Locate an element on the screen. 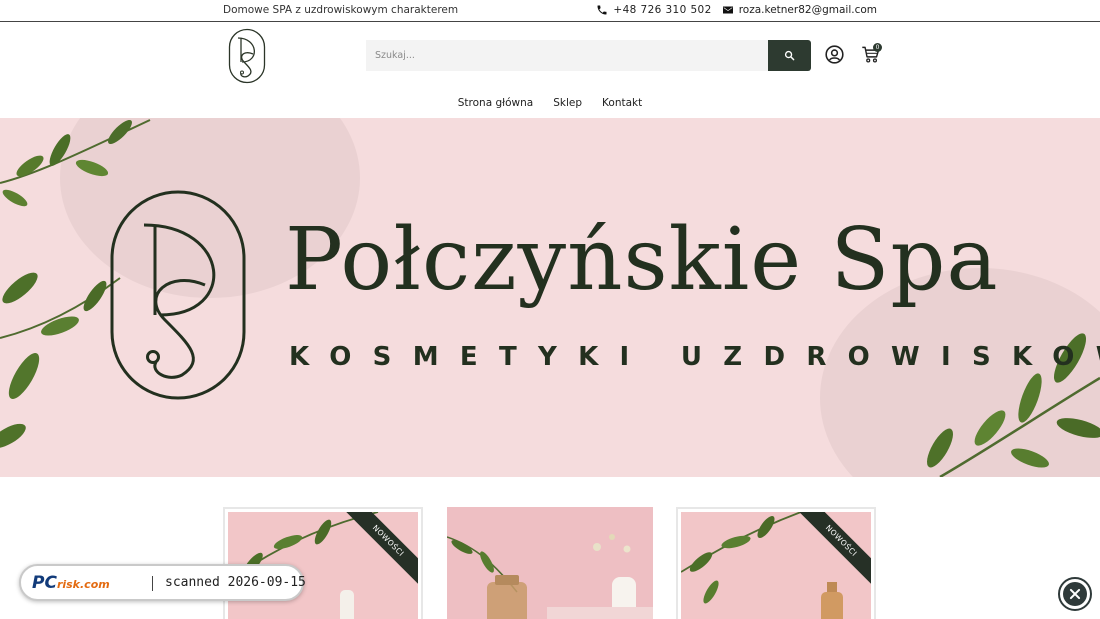  search-button is located at coordinates (789, 55).